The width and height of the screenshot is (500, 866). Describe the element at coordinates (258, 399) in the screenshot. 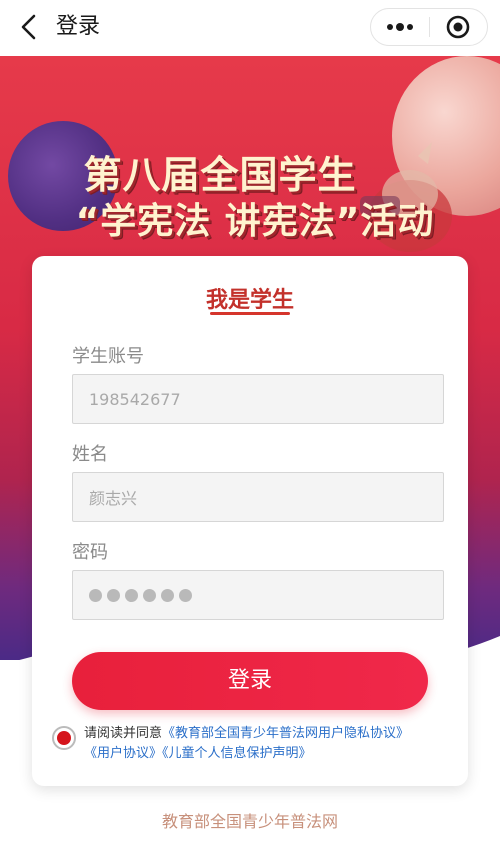

I see `account-input: 198542677` at that location.